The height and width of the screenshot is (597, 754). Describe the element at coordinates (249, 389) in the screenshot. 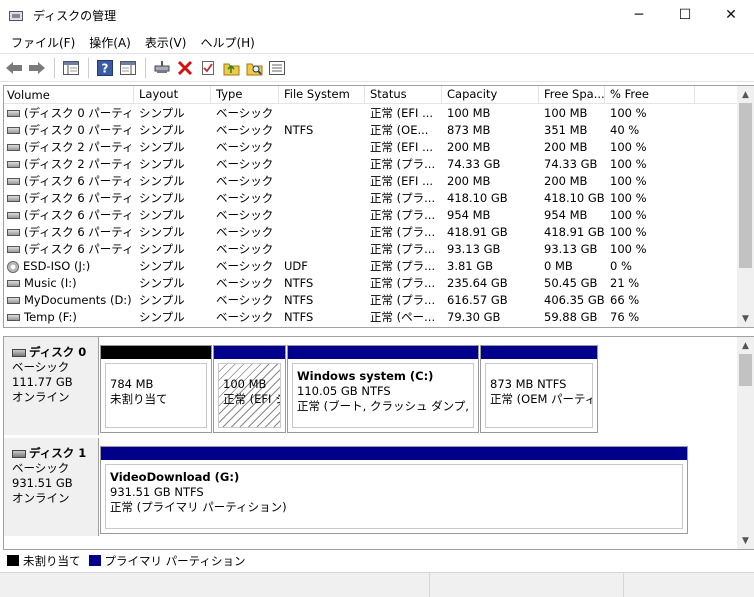

I see `partition-efi: 100 MB 正常 (EFI シ` at that location.